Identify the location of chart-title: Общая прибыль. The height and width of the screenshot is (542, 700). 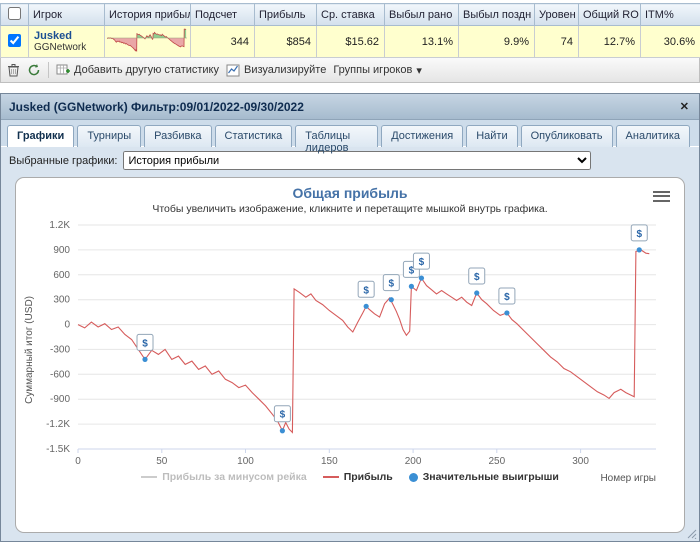
(350, 193).